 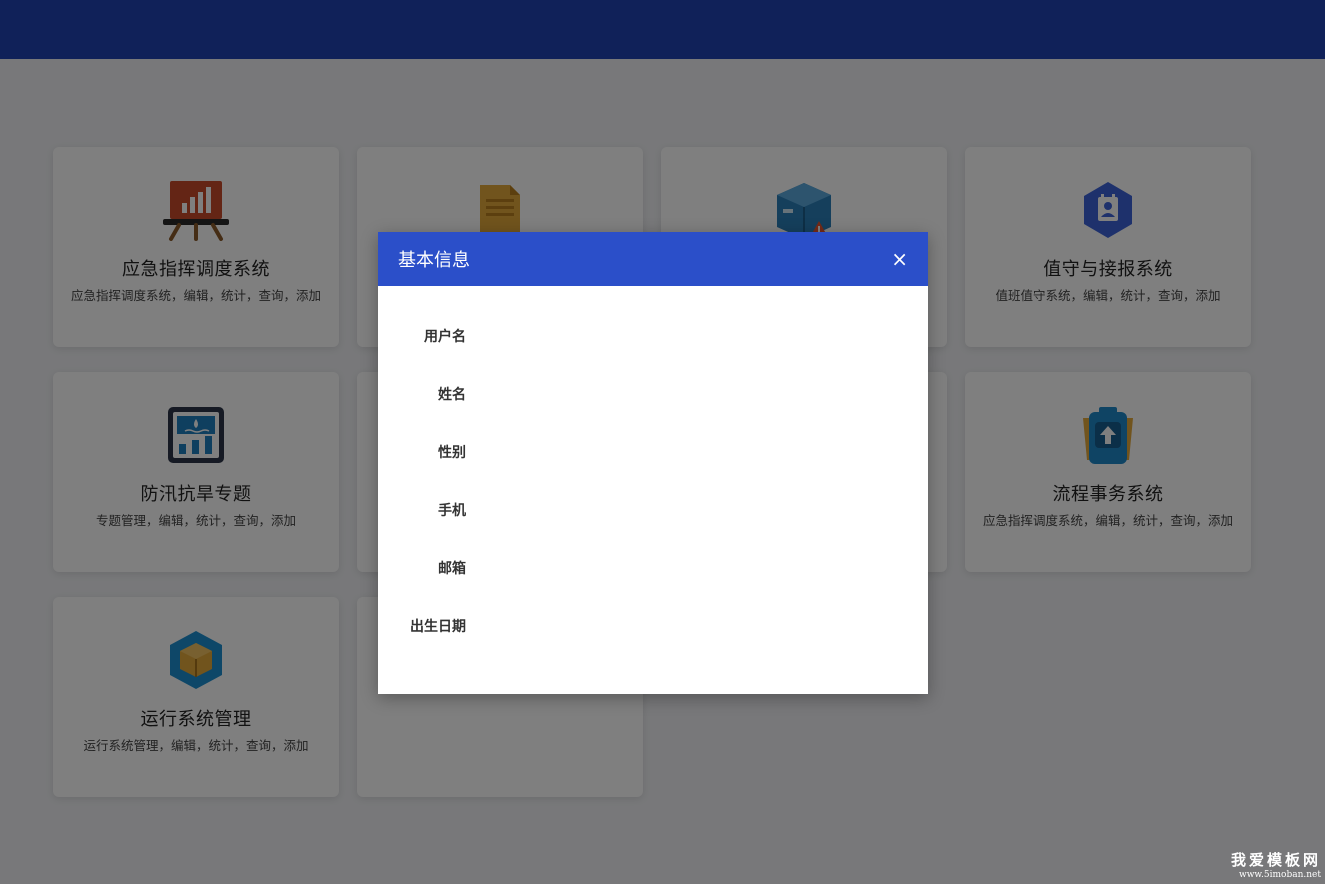 What do you see at coordinates (452, 569) in the screenshot?
I see `field-label-email: 邮箱` at bounding box center [452, 569].